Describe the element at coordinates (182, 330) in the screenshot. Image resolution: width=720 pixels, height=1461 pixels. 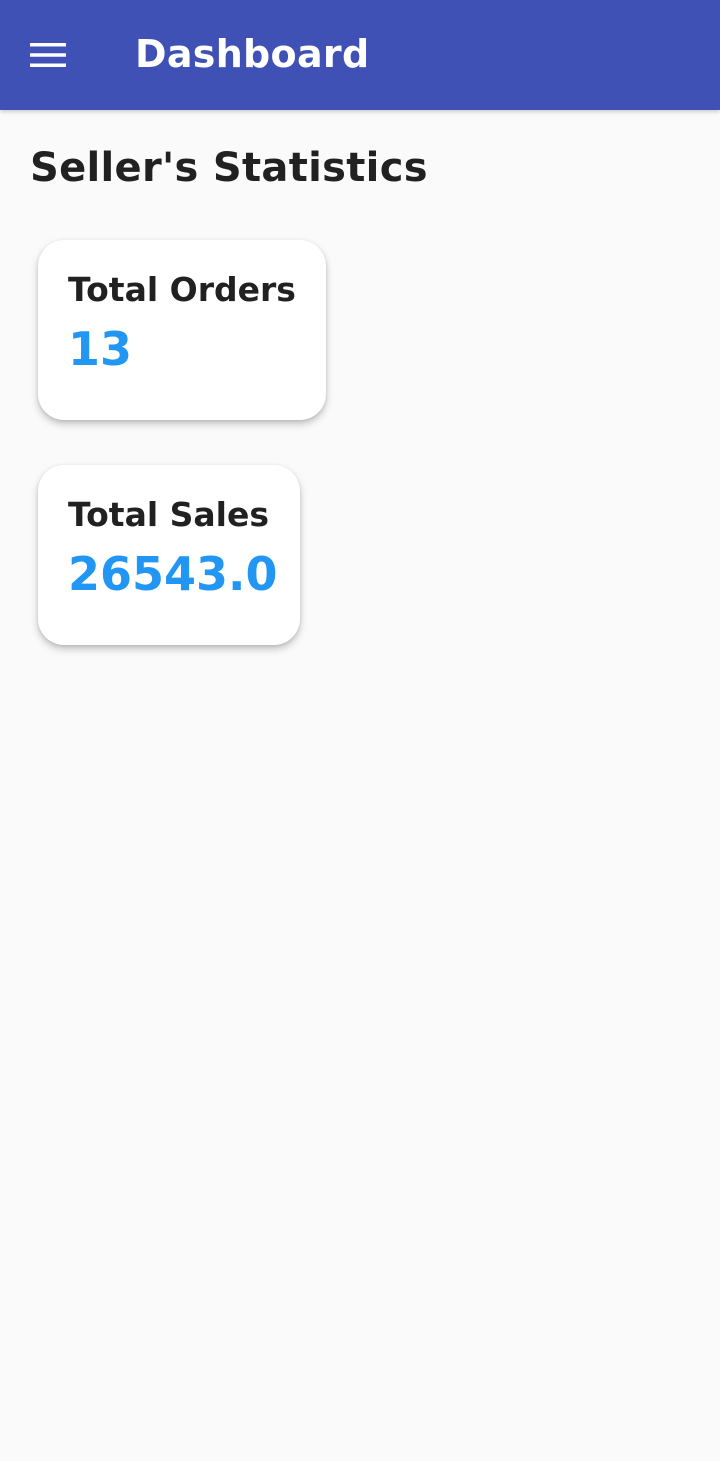
I see `total-orders-card: Total Orders 13` at that location.